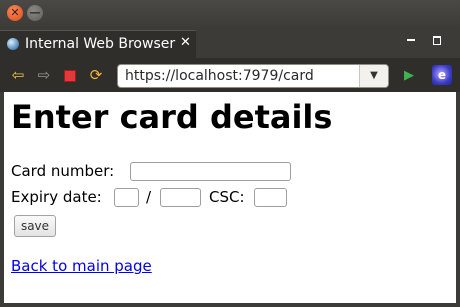 This screenshot has width=460, height=307. I want to click on window-close-button: ✕, so click(15, 13).